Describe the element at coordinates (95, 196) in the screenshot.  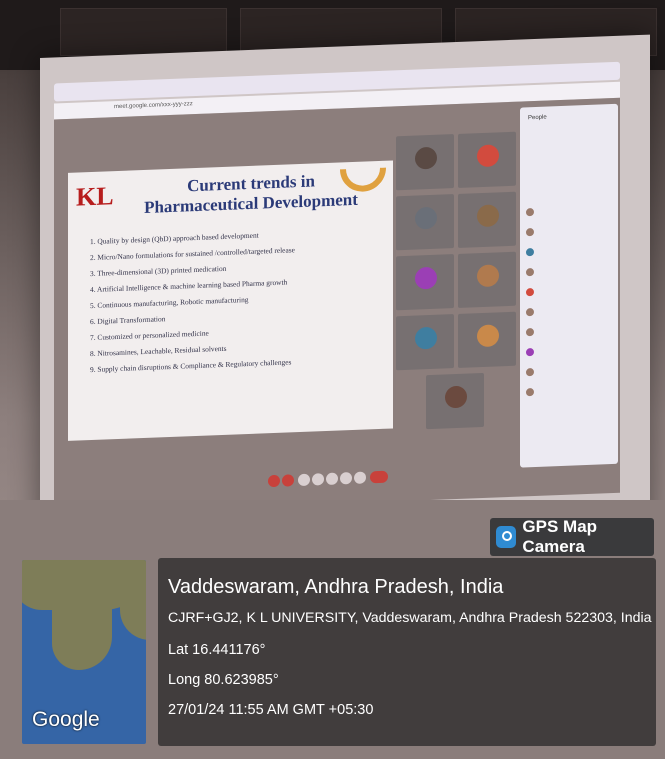
I see `slide-logo: KL` at that location.